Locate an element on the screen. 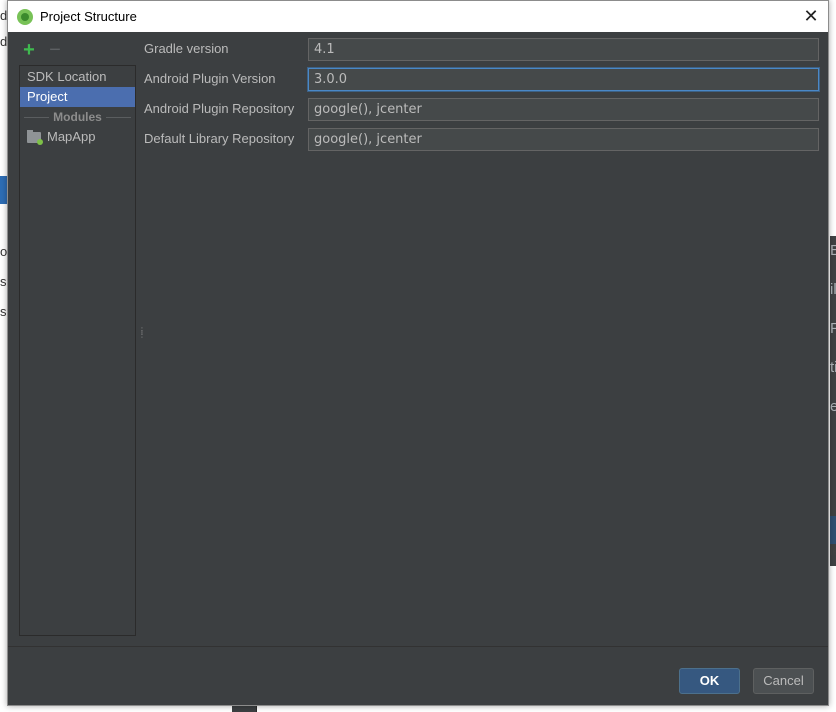 The height and width of the screenshot is (712, 836). module-folder-icon is located at coordinates (35, 137).